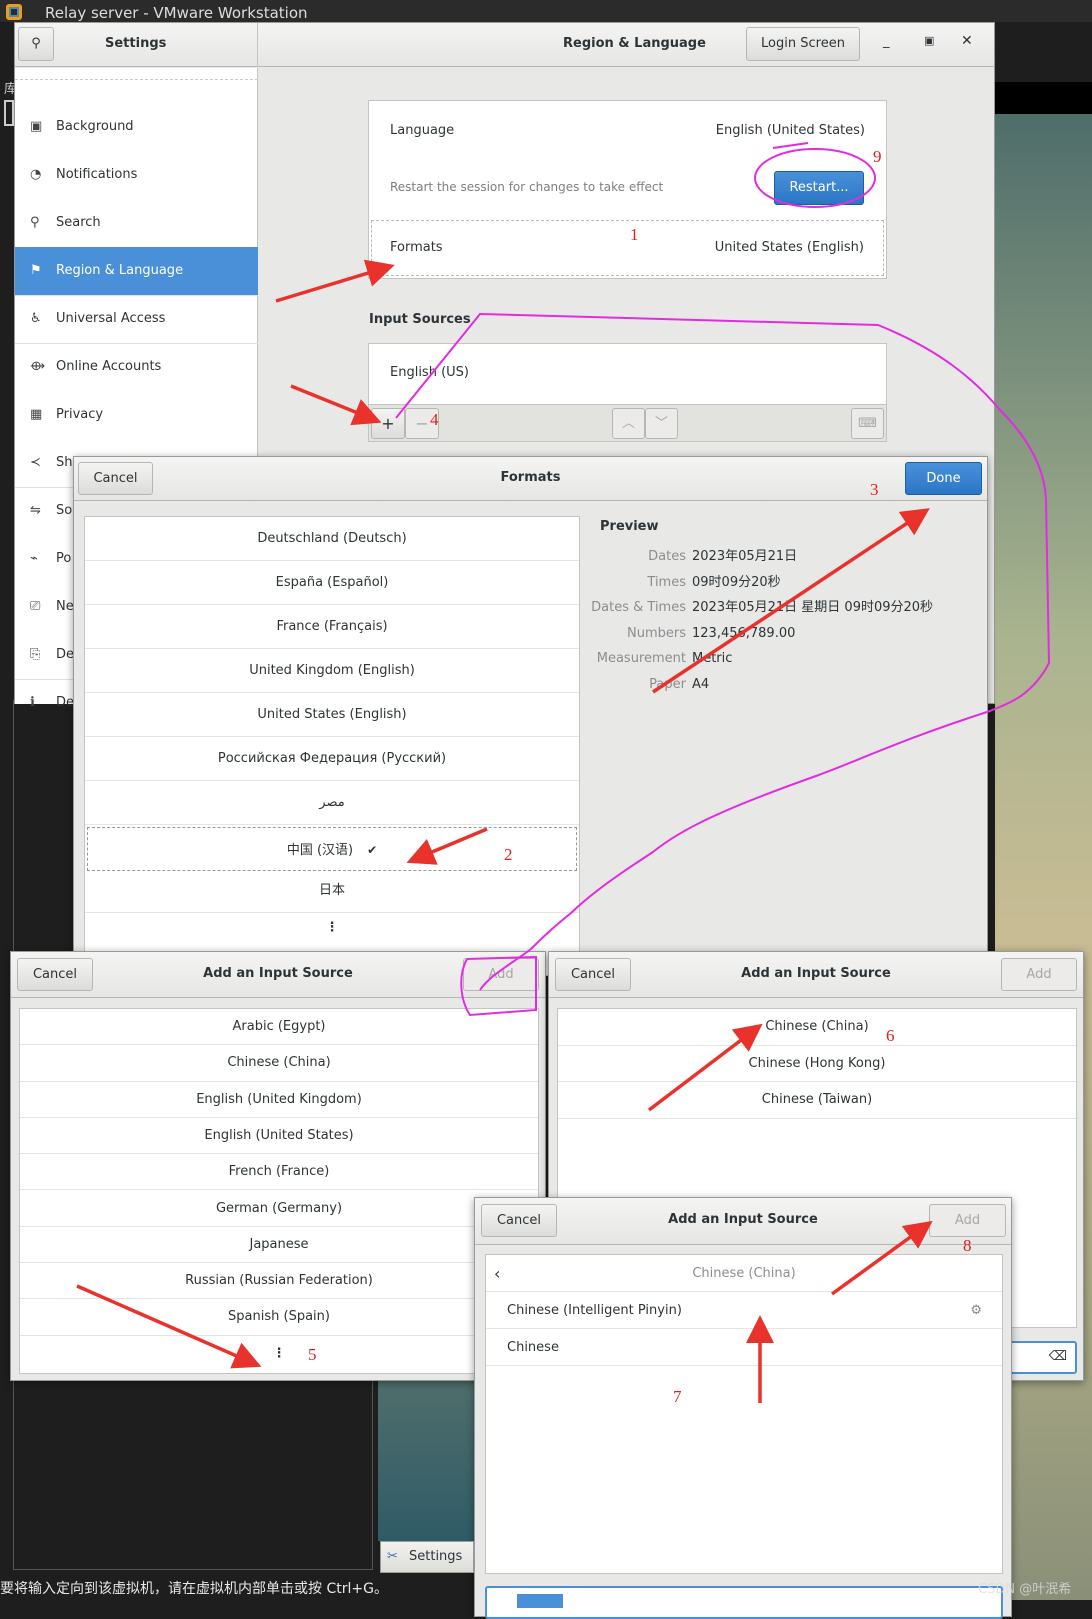 The width and height of the screenshot is (1092, 1619). What do you see at coordinates (634, 234) in the screenshot?
I see `annotation-number: 1` at bounding box center [634, 234].